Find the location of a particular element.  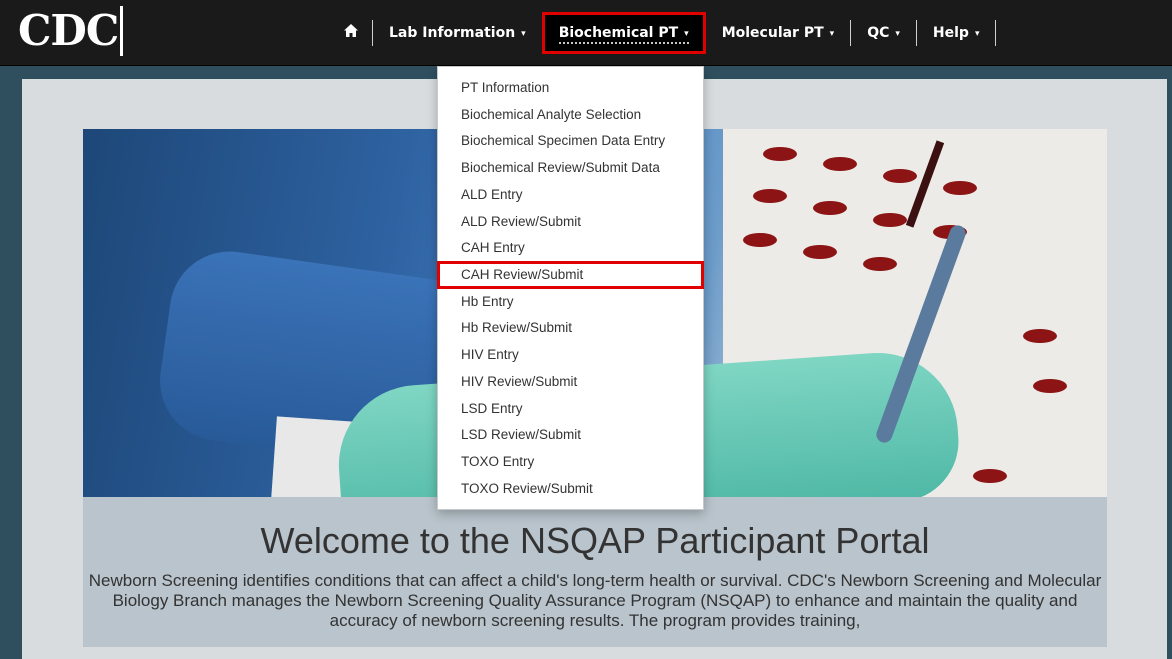

nav-label: Help is located at coordinates (950, 33).